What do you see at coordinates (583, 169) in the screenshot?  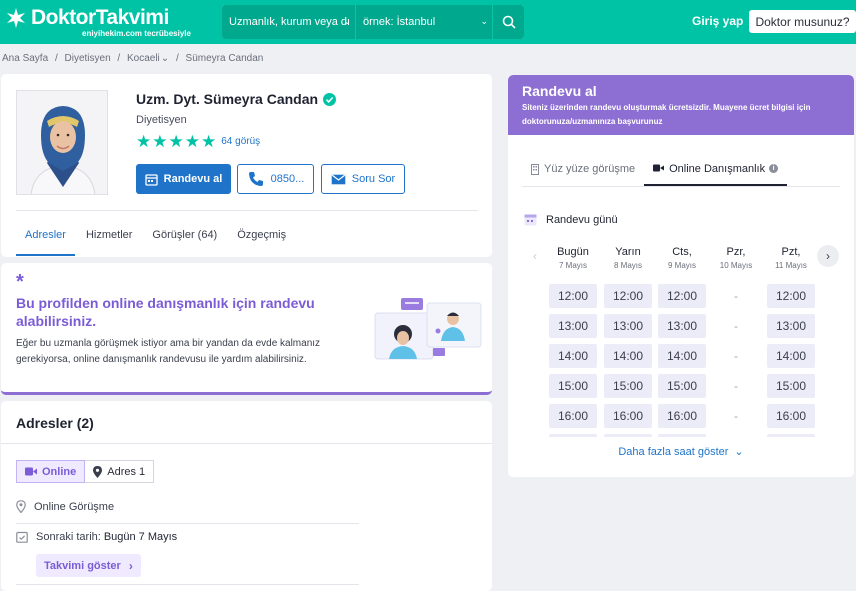 I see `tab-in-person: Yüz yüze görüşme` at bounding box center [583, 169].